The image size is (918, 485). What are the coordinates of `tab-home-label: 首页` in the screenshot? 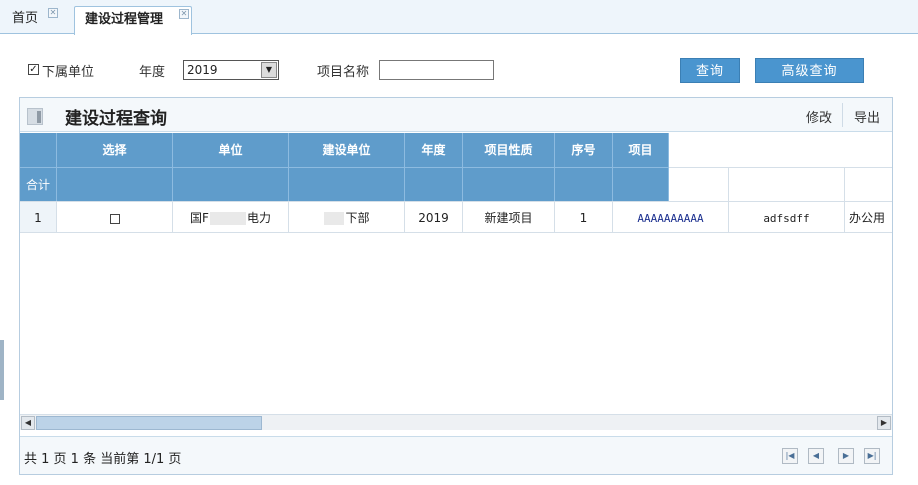 It's located at (25, 18).